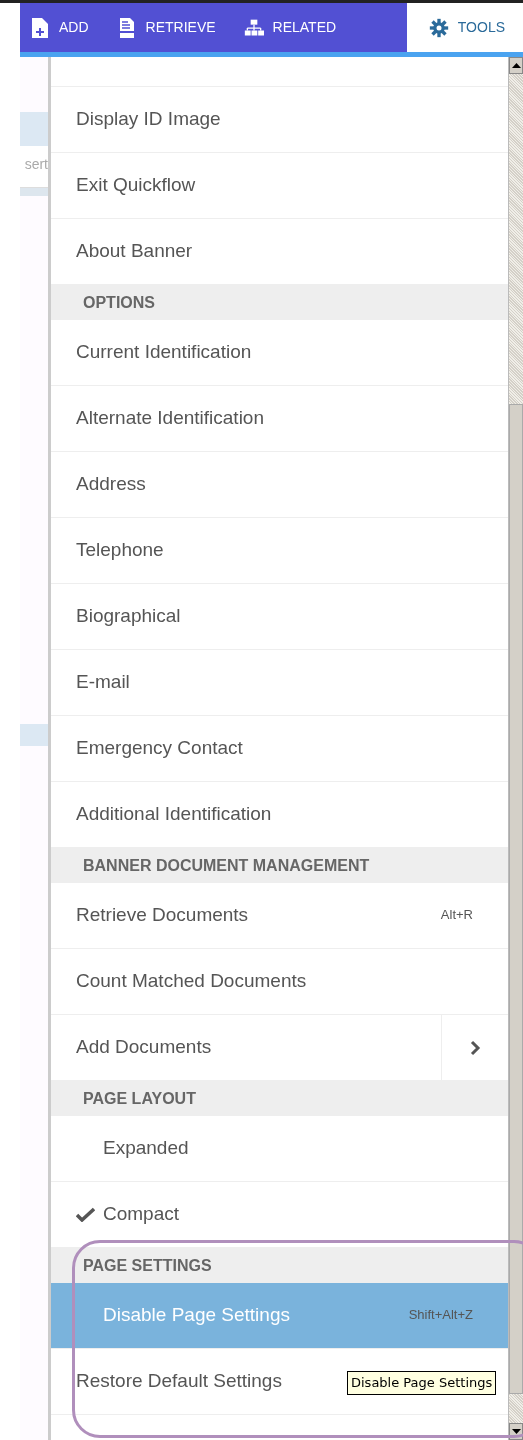 This screenshot has width=523, height=1440. Describe the element at coordinates (464, 27) in the screenshot. I see `toolbar-tab: TOOLS` at that location.